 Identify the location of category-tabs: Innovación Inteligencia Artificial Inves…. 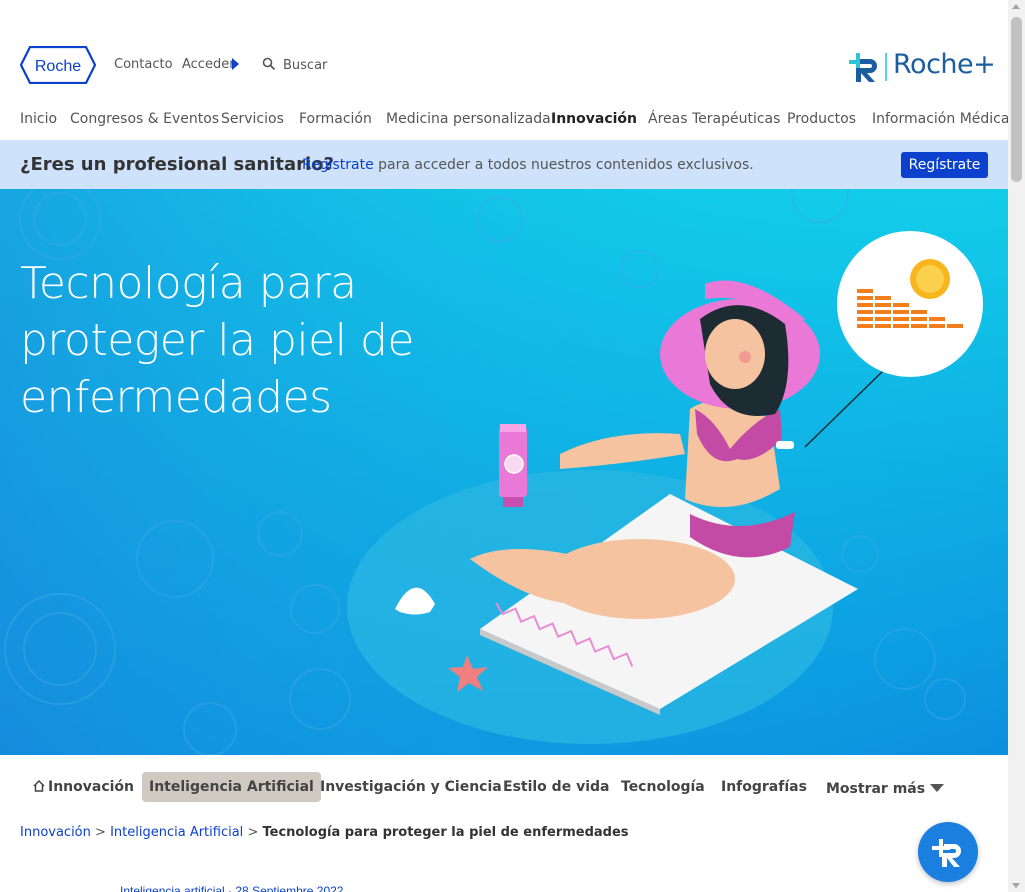
(504, 788).